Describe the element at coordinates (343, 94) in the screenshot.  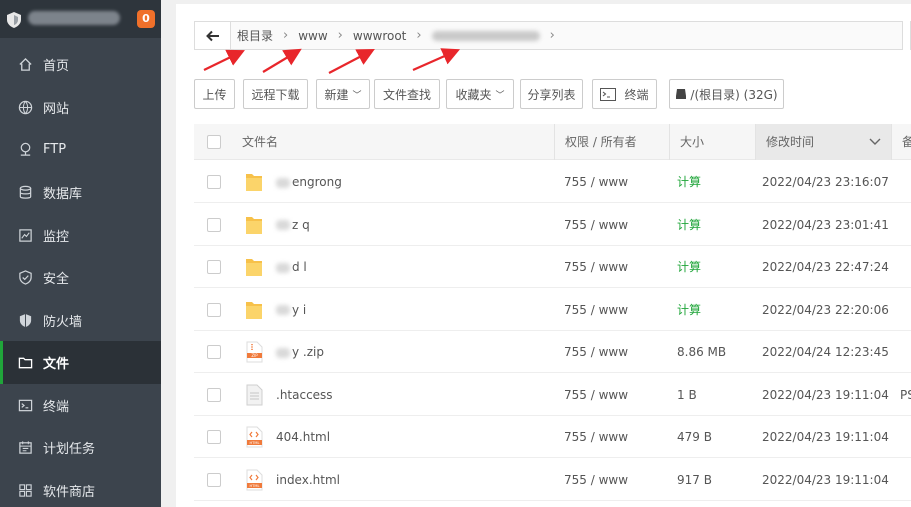
I see `new-dropdown-button: 新建 ﹀` at that location.